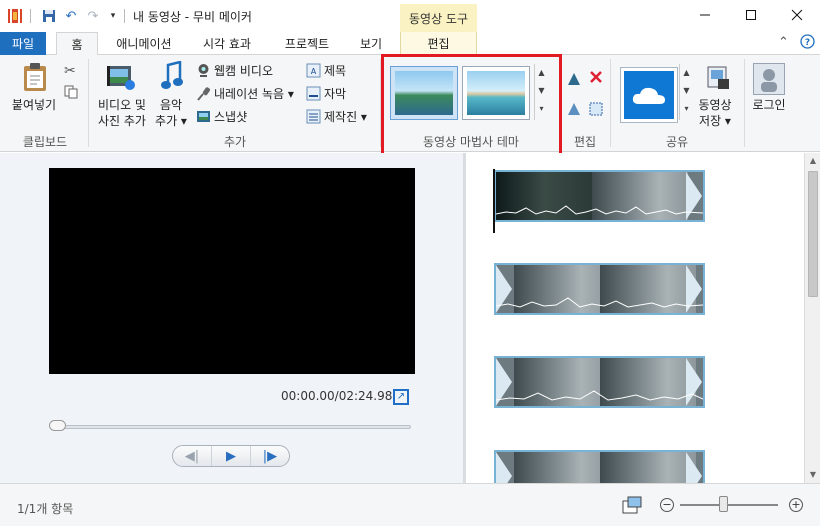 Image resolution: width=820 pixels, height=526 pixels. I want to click on rotate-left-icon, so click(574, 80).